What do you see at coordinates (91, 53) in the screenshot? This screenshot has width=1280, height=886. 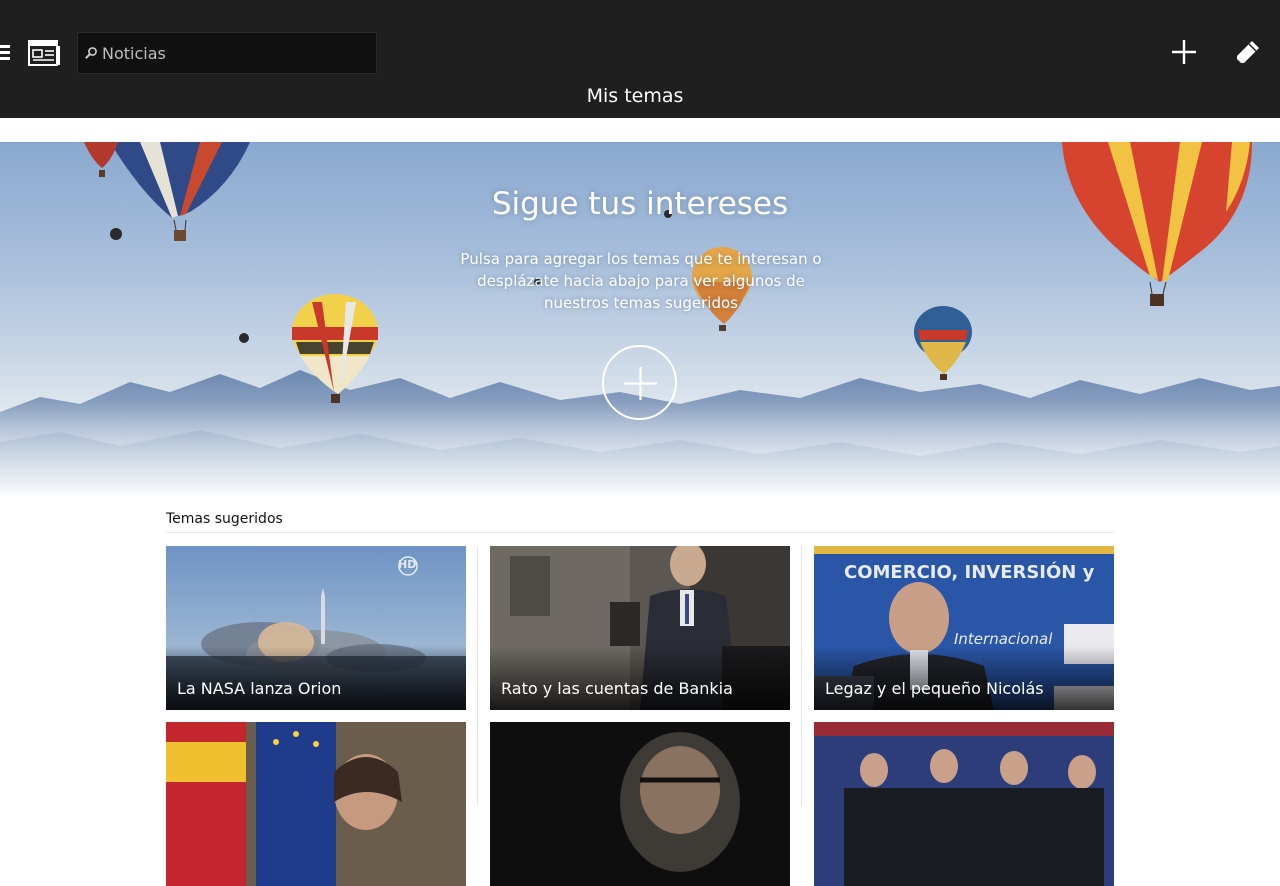 I see `search-icon` at bounding box center [91, 53].